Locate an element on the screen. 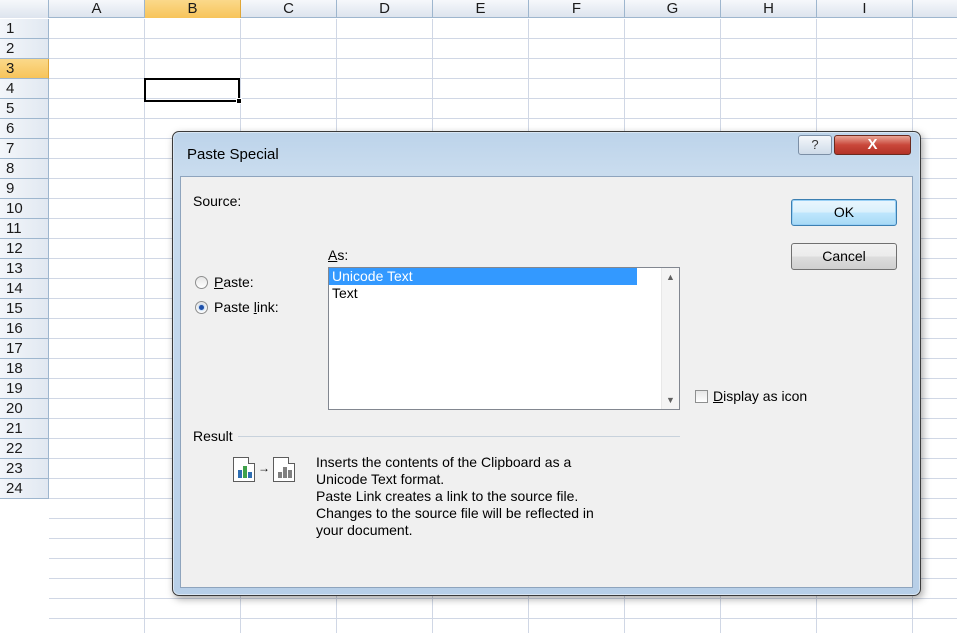  source-label: Source: is located at coordinates (217, 201).